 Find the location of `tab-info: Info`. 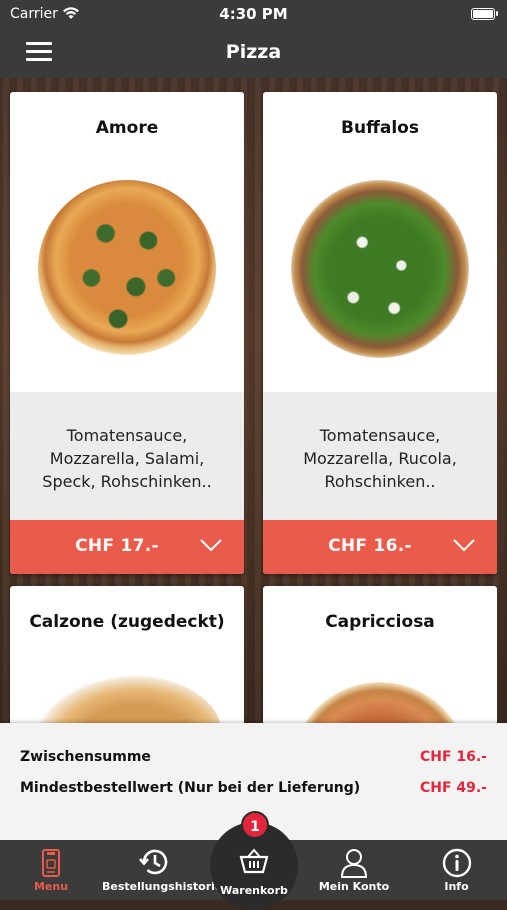

tab-info: Info is located at coordinates (456, 870).